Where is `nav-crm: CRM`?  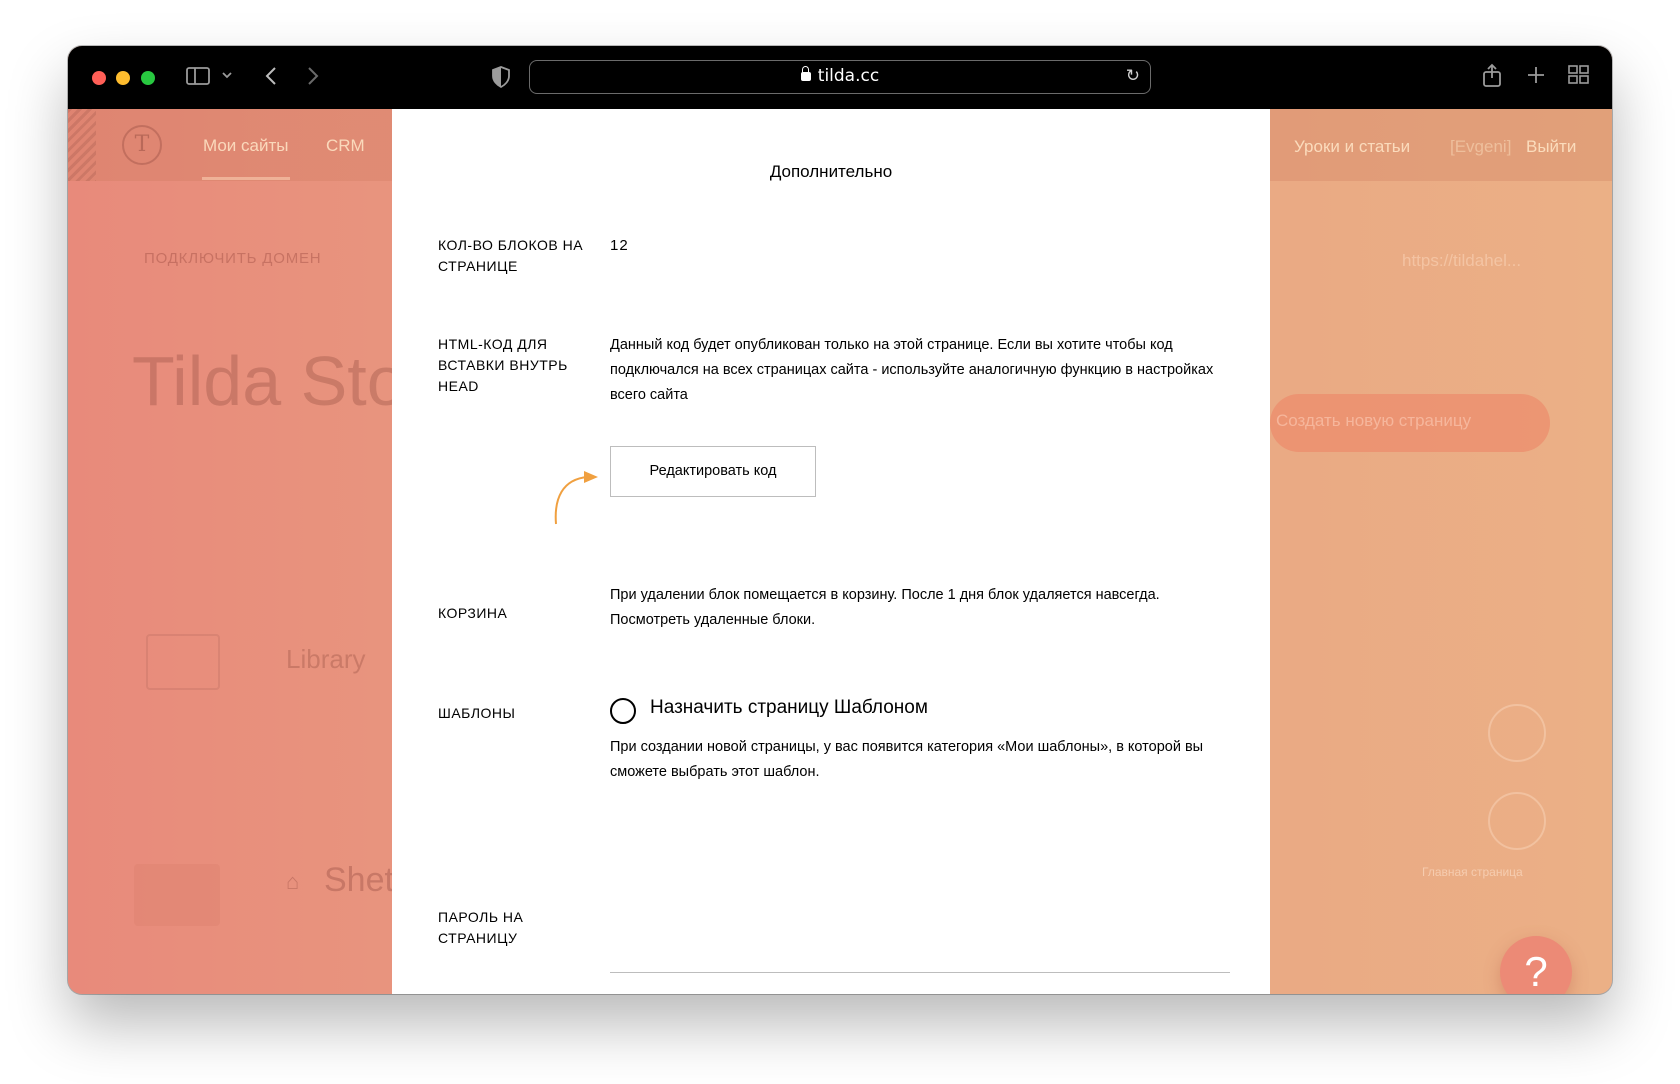 nav-crm: CRM is located at coordinates (345, 146).